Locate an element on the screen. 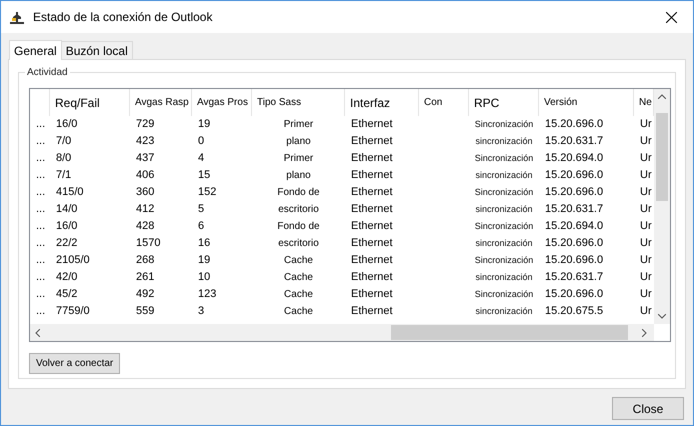  scroll-left-icon is located at coordinates (37, 332).